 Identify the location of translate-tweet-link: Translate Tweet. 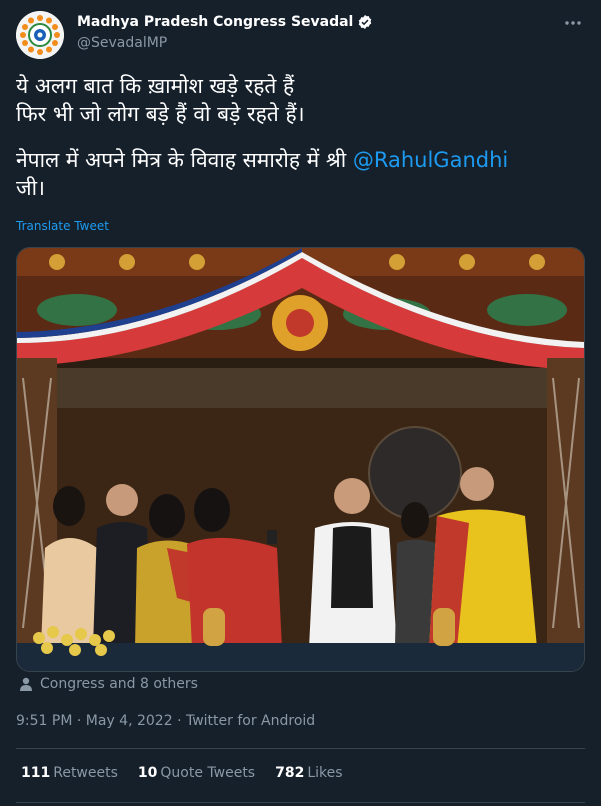
(62, 226).